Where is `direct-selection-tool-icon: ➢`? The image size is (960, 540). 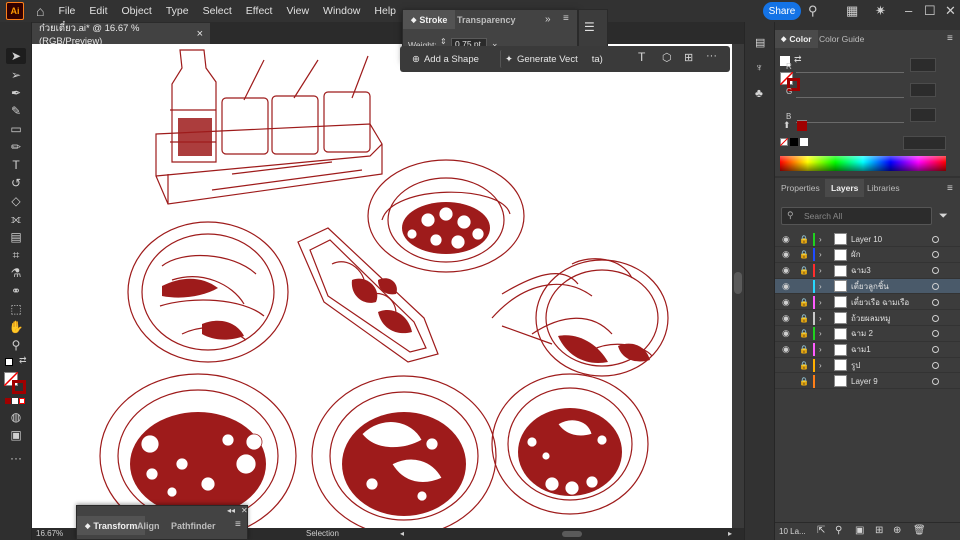
direct-selection-tool-icon: ➢ is located at coordinates (16, 75).